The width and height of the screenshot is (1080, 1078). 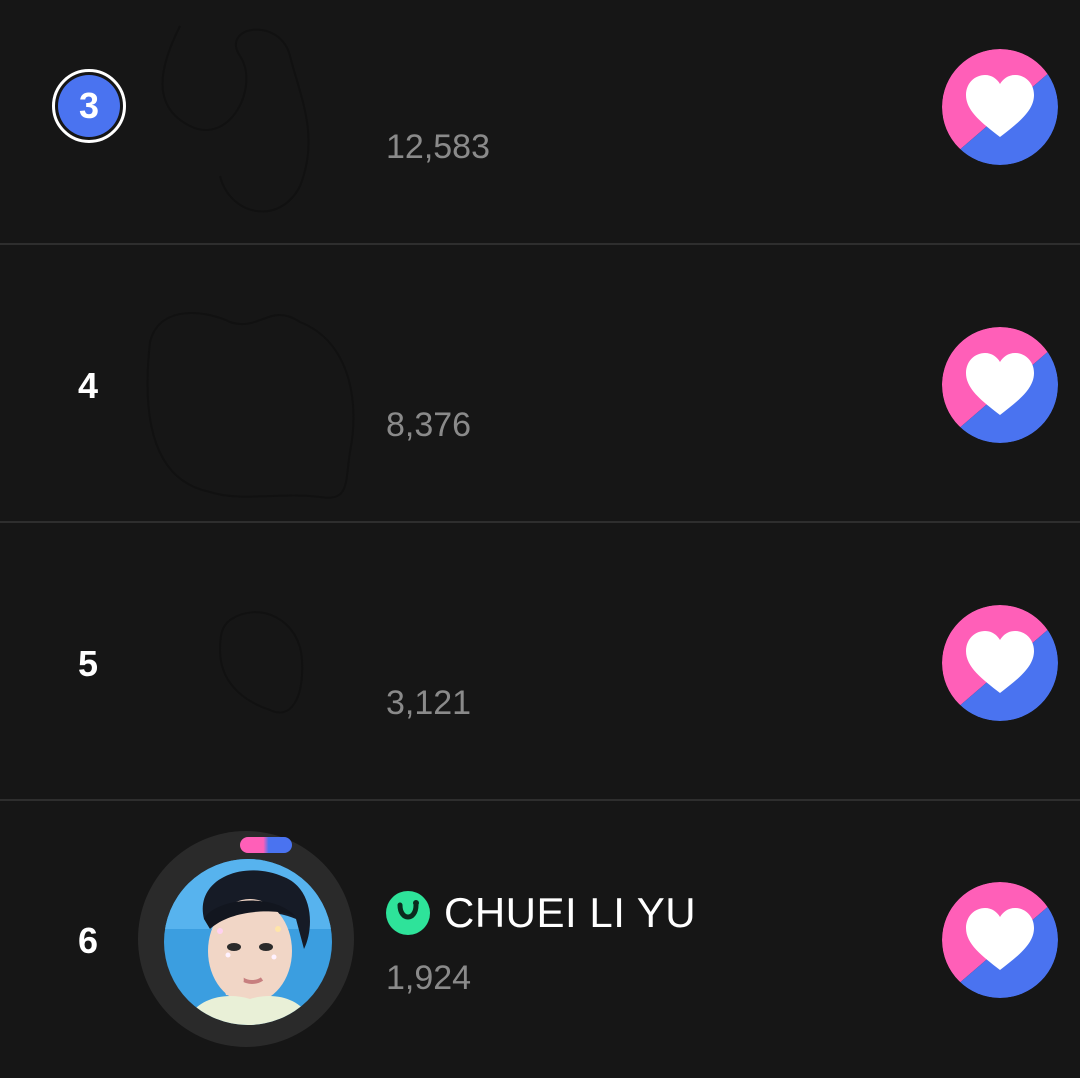 I want to click on portrait-image, so click(x=248, y=942).